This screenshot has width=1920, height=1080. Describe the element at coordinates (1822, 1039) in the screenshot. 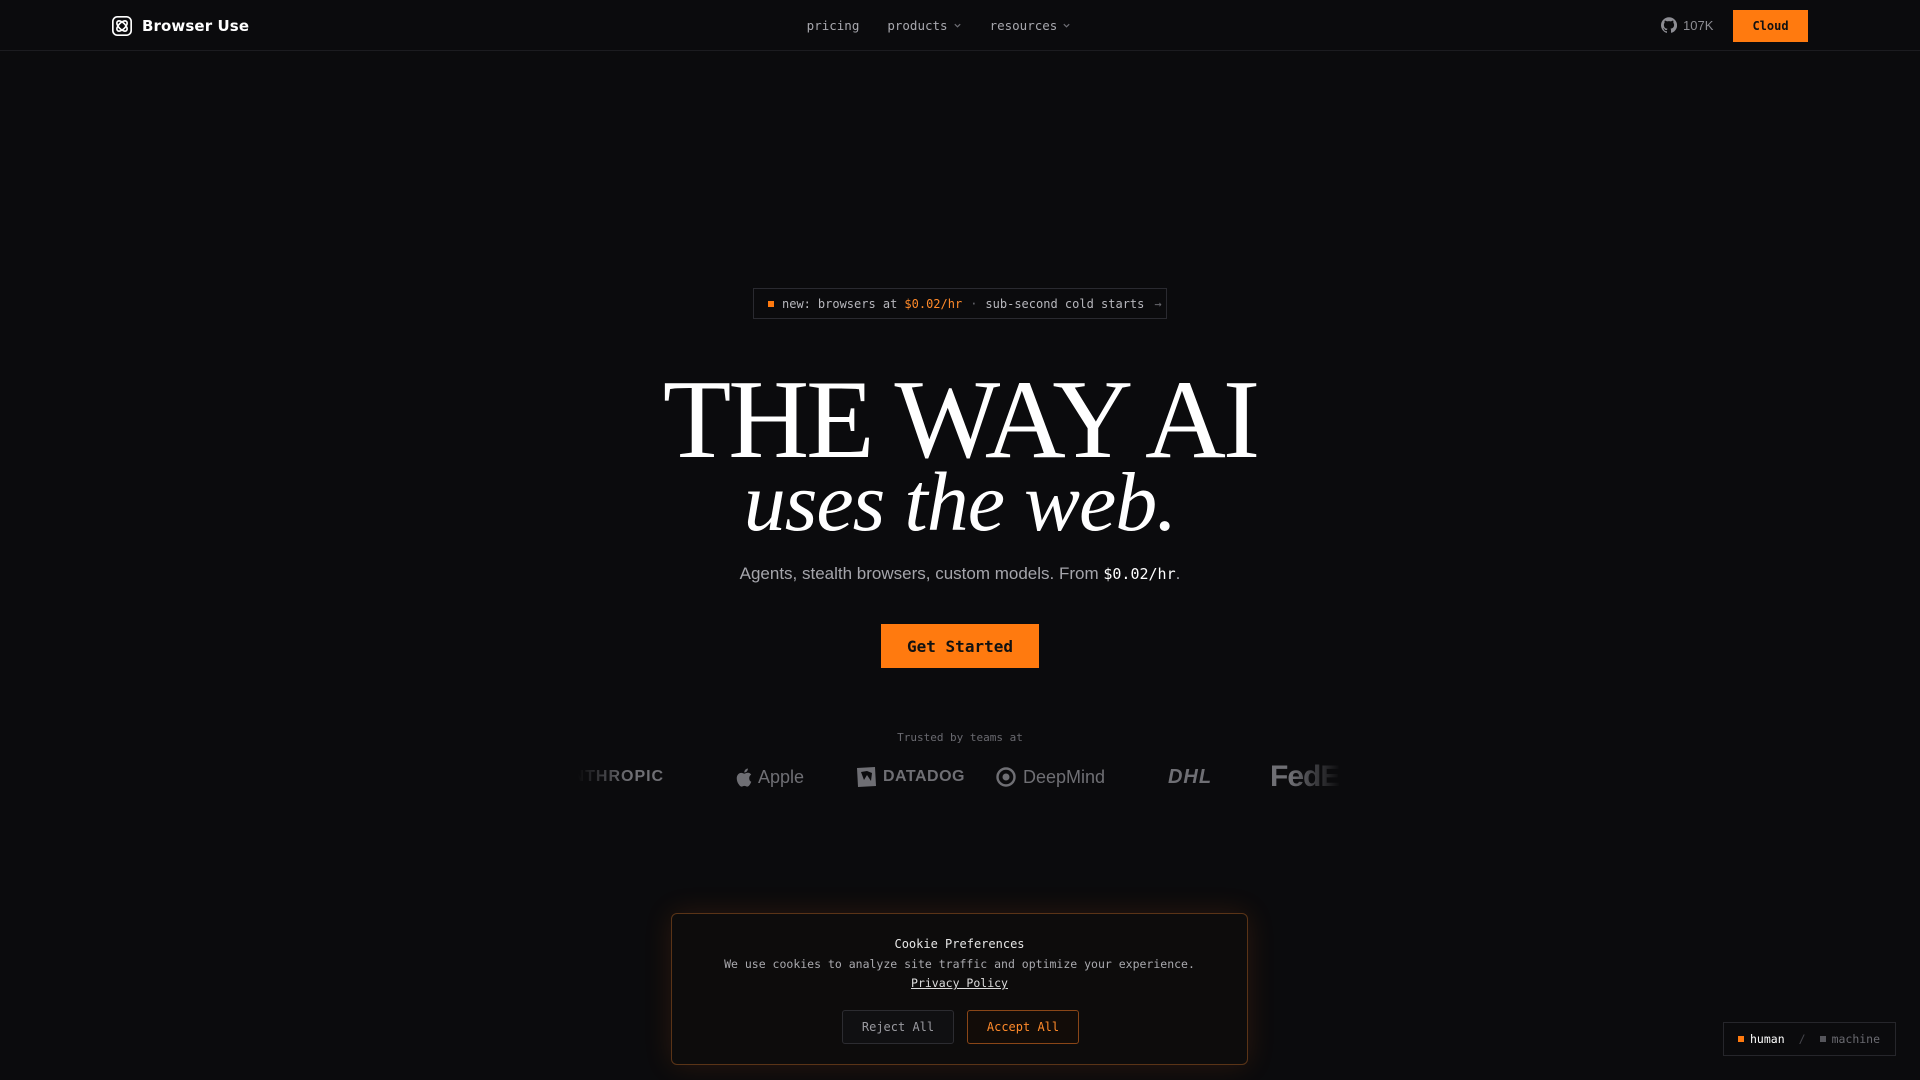

I see `inactive-dot-icon` at that location.